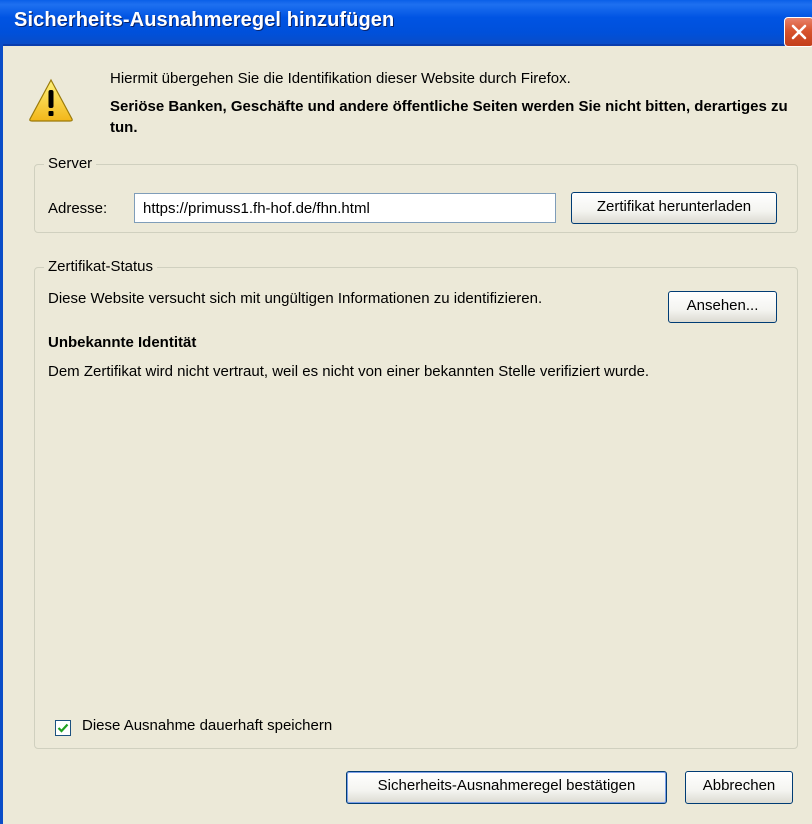 The image size is (812, 824). What do you see at coordinates (674, 208) in the screenshot?
I see `download-certificate-button: Zertifikat herunterladen` at bounding box center [674, 208].